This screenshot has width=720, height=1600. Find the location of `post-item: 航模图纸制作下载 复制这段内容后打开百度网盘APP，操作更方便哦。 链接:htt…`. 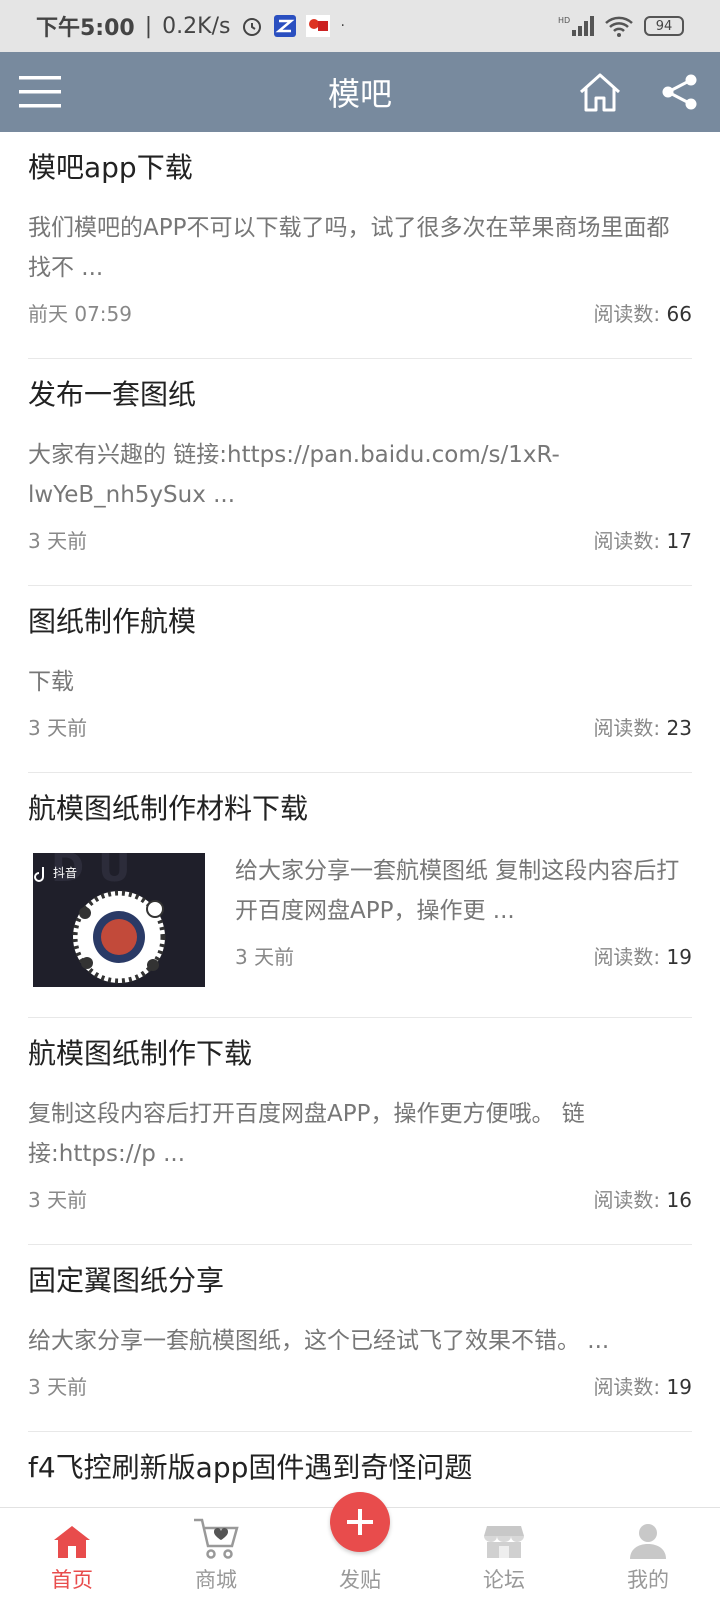

post-item: 航模图纸制作下载 复制这段内容后打开百度网盘APP，操作更方便哦。 链接:htt… is located at coordinates (360, 1131).